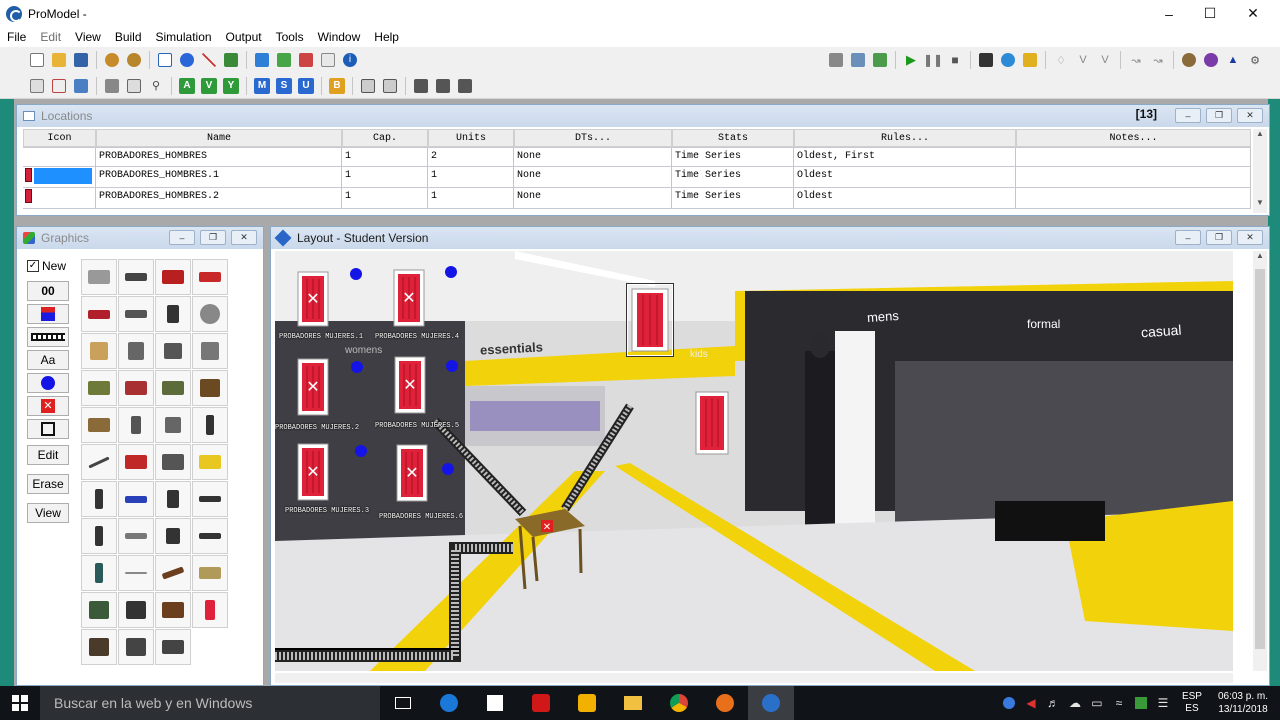 The height and width of the screenshot is (720, 1280). Describe the element at coordinates (48, 337) in the screenshot. I see `conveyor-tool-button` at that location.